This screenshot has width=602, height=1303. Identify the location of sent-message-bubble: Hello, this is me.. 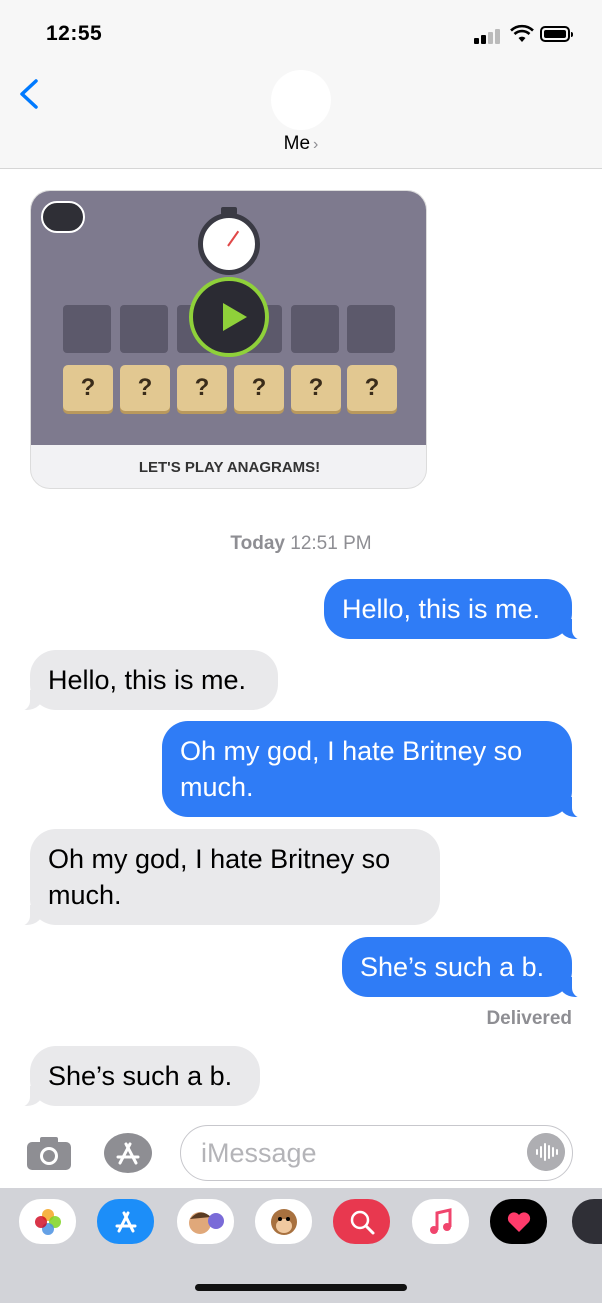
(458, 609).